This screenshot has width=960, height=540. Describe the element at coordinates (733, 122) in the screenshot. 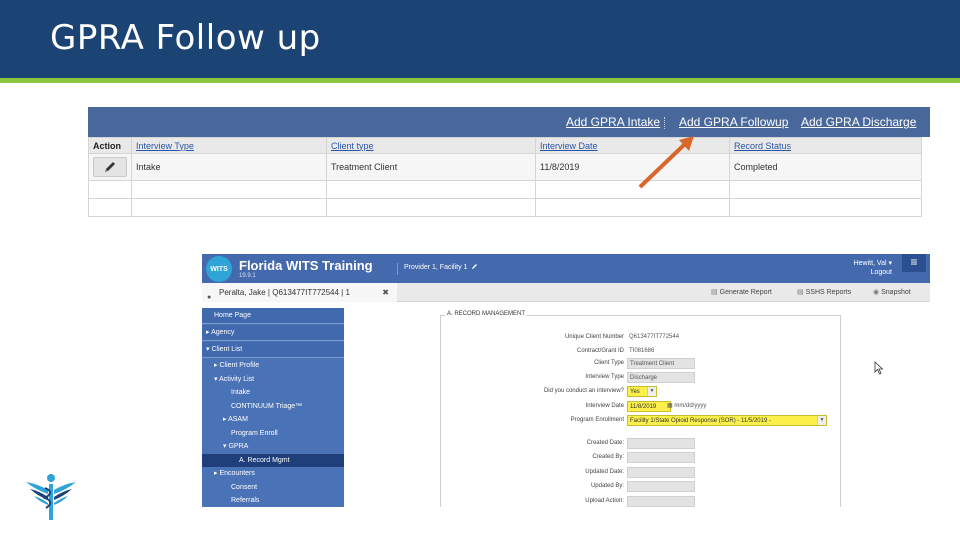

I see `add-gpra-followup-link: Add GPRA Followup` at that location.